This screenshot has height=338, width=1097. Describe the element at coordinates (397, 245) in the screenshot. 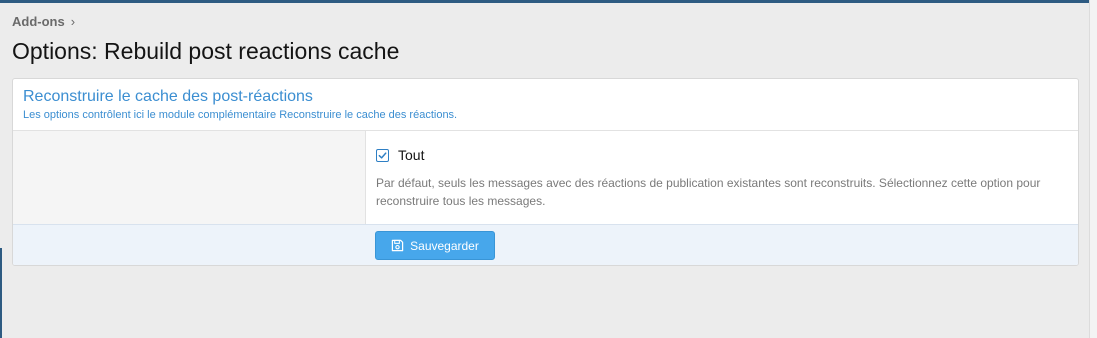

I see `save-icon` at that location.